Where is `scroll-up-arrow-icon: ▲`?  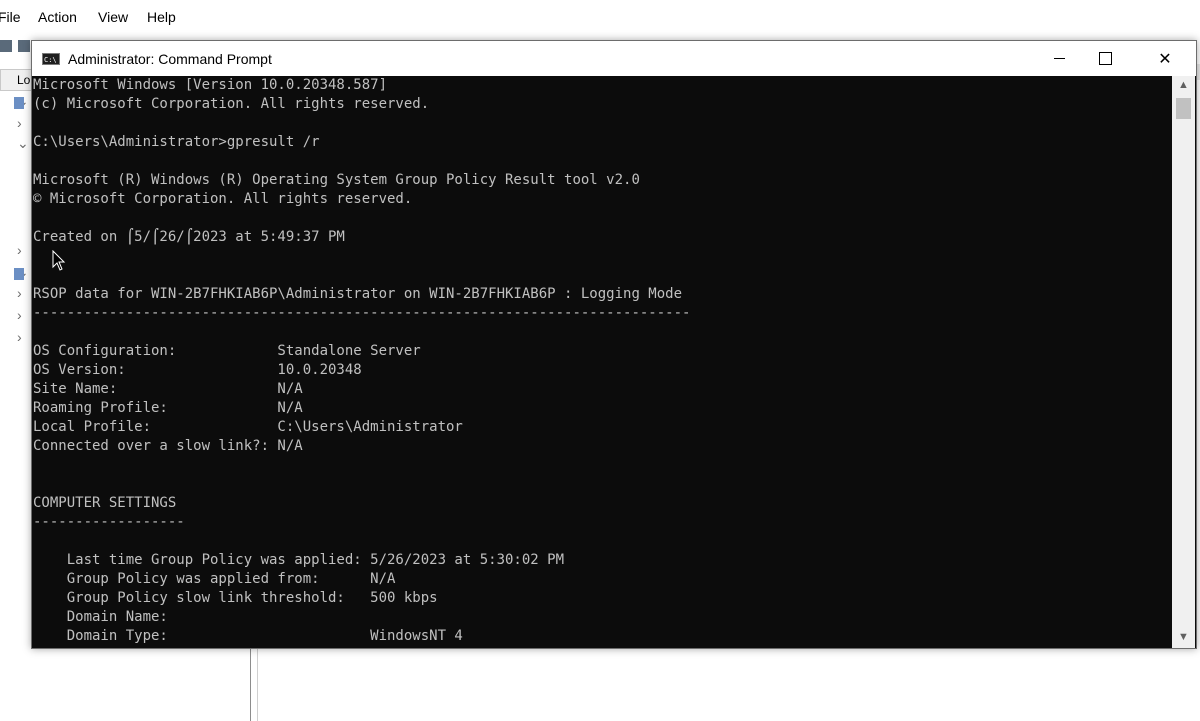 scroll-up-arrow-icon: ▲ is located at coordinates (1183, 85).